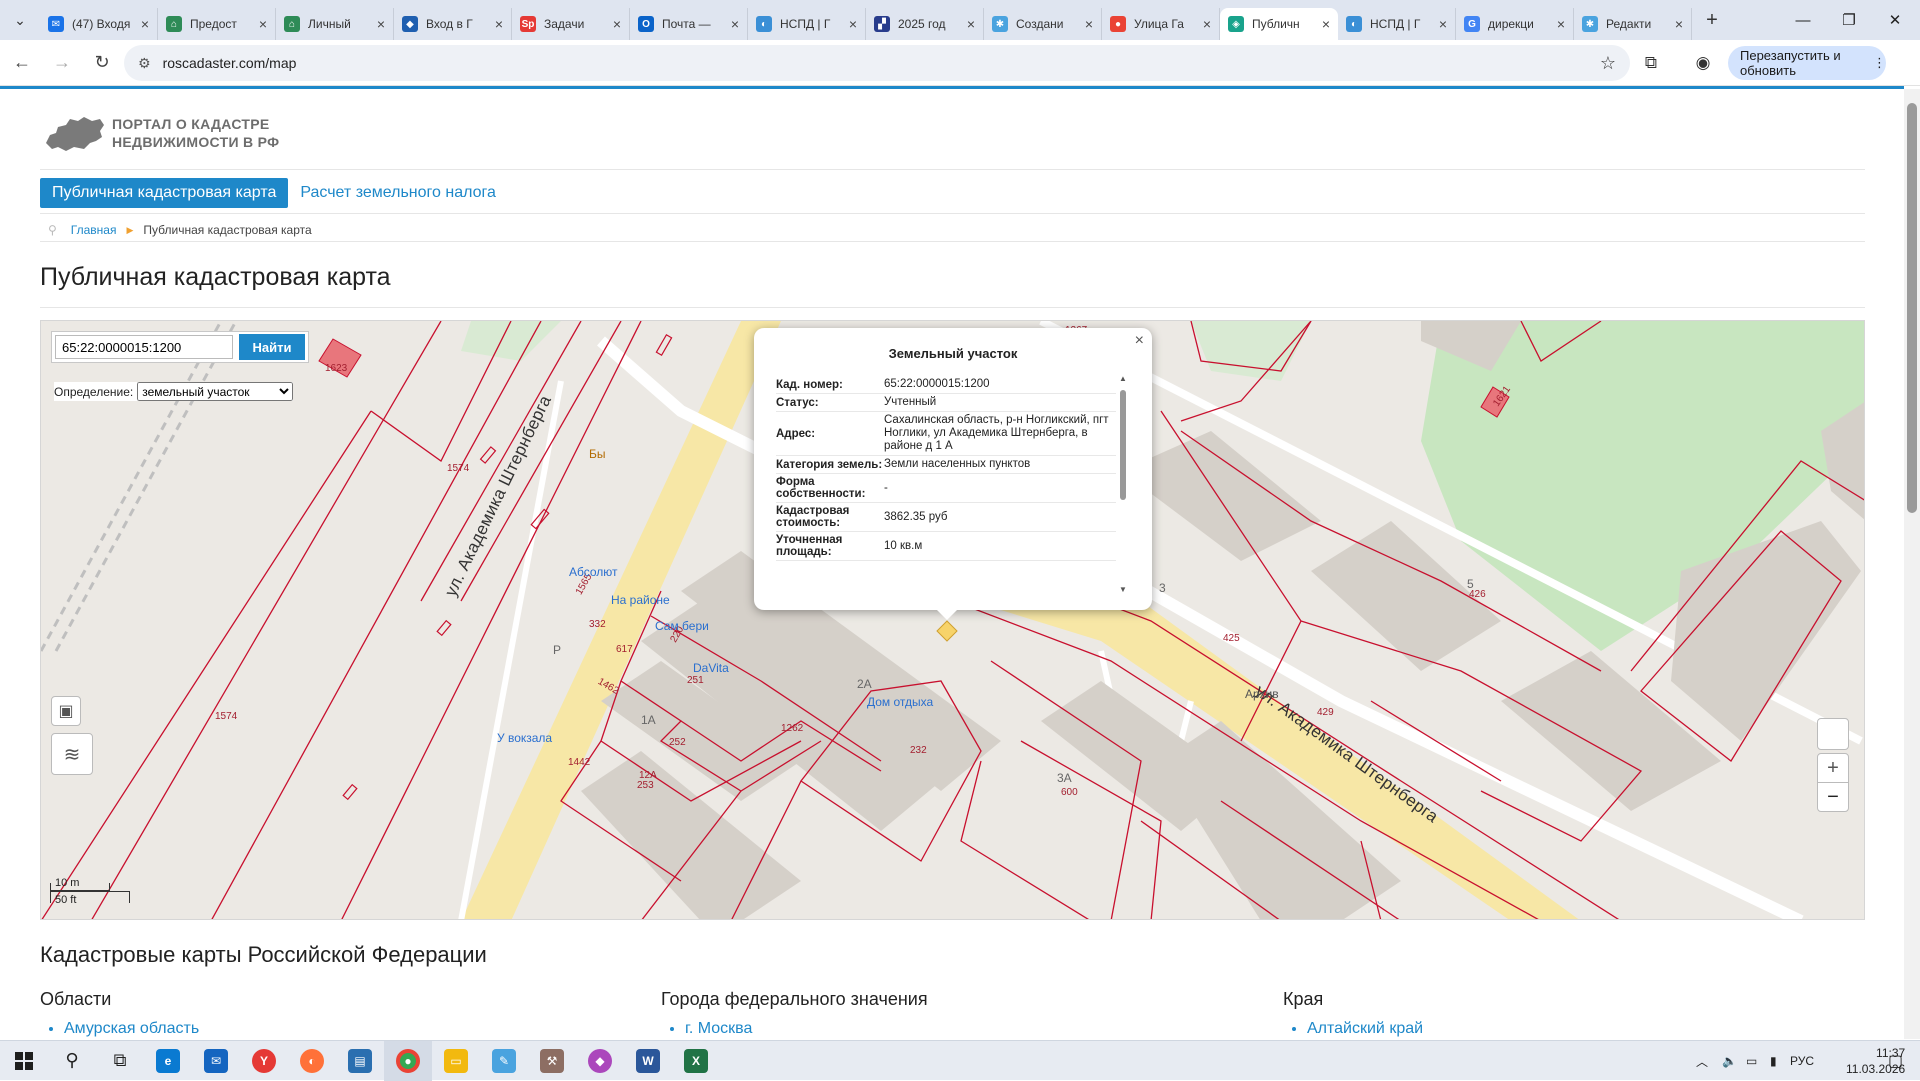  I want to click on tab-title: Личный, so click(329, 24).